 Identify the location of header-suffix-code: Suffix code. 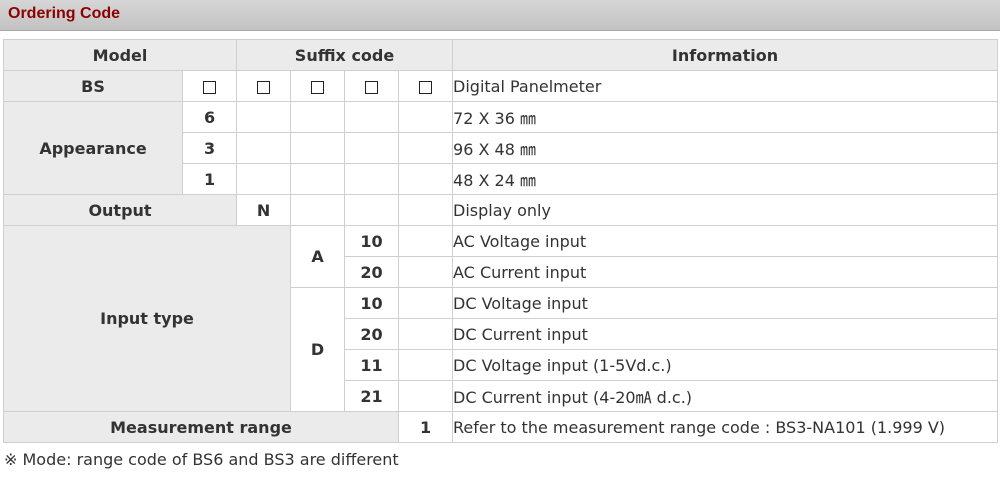
(345, 55).